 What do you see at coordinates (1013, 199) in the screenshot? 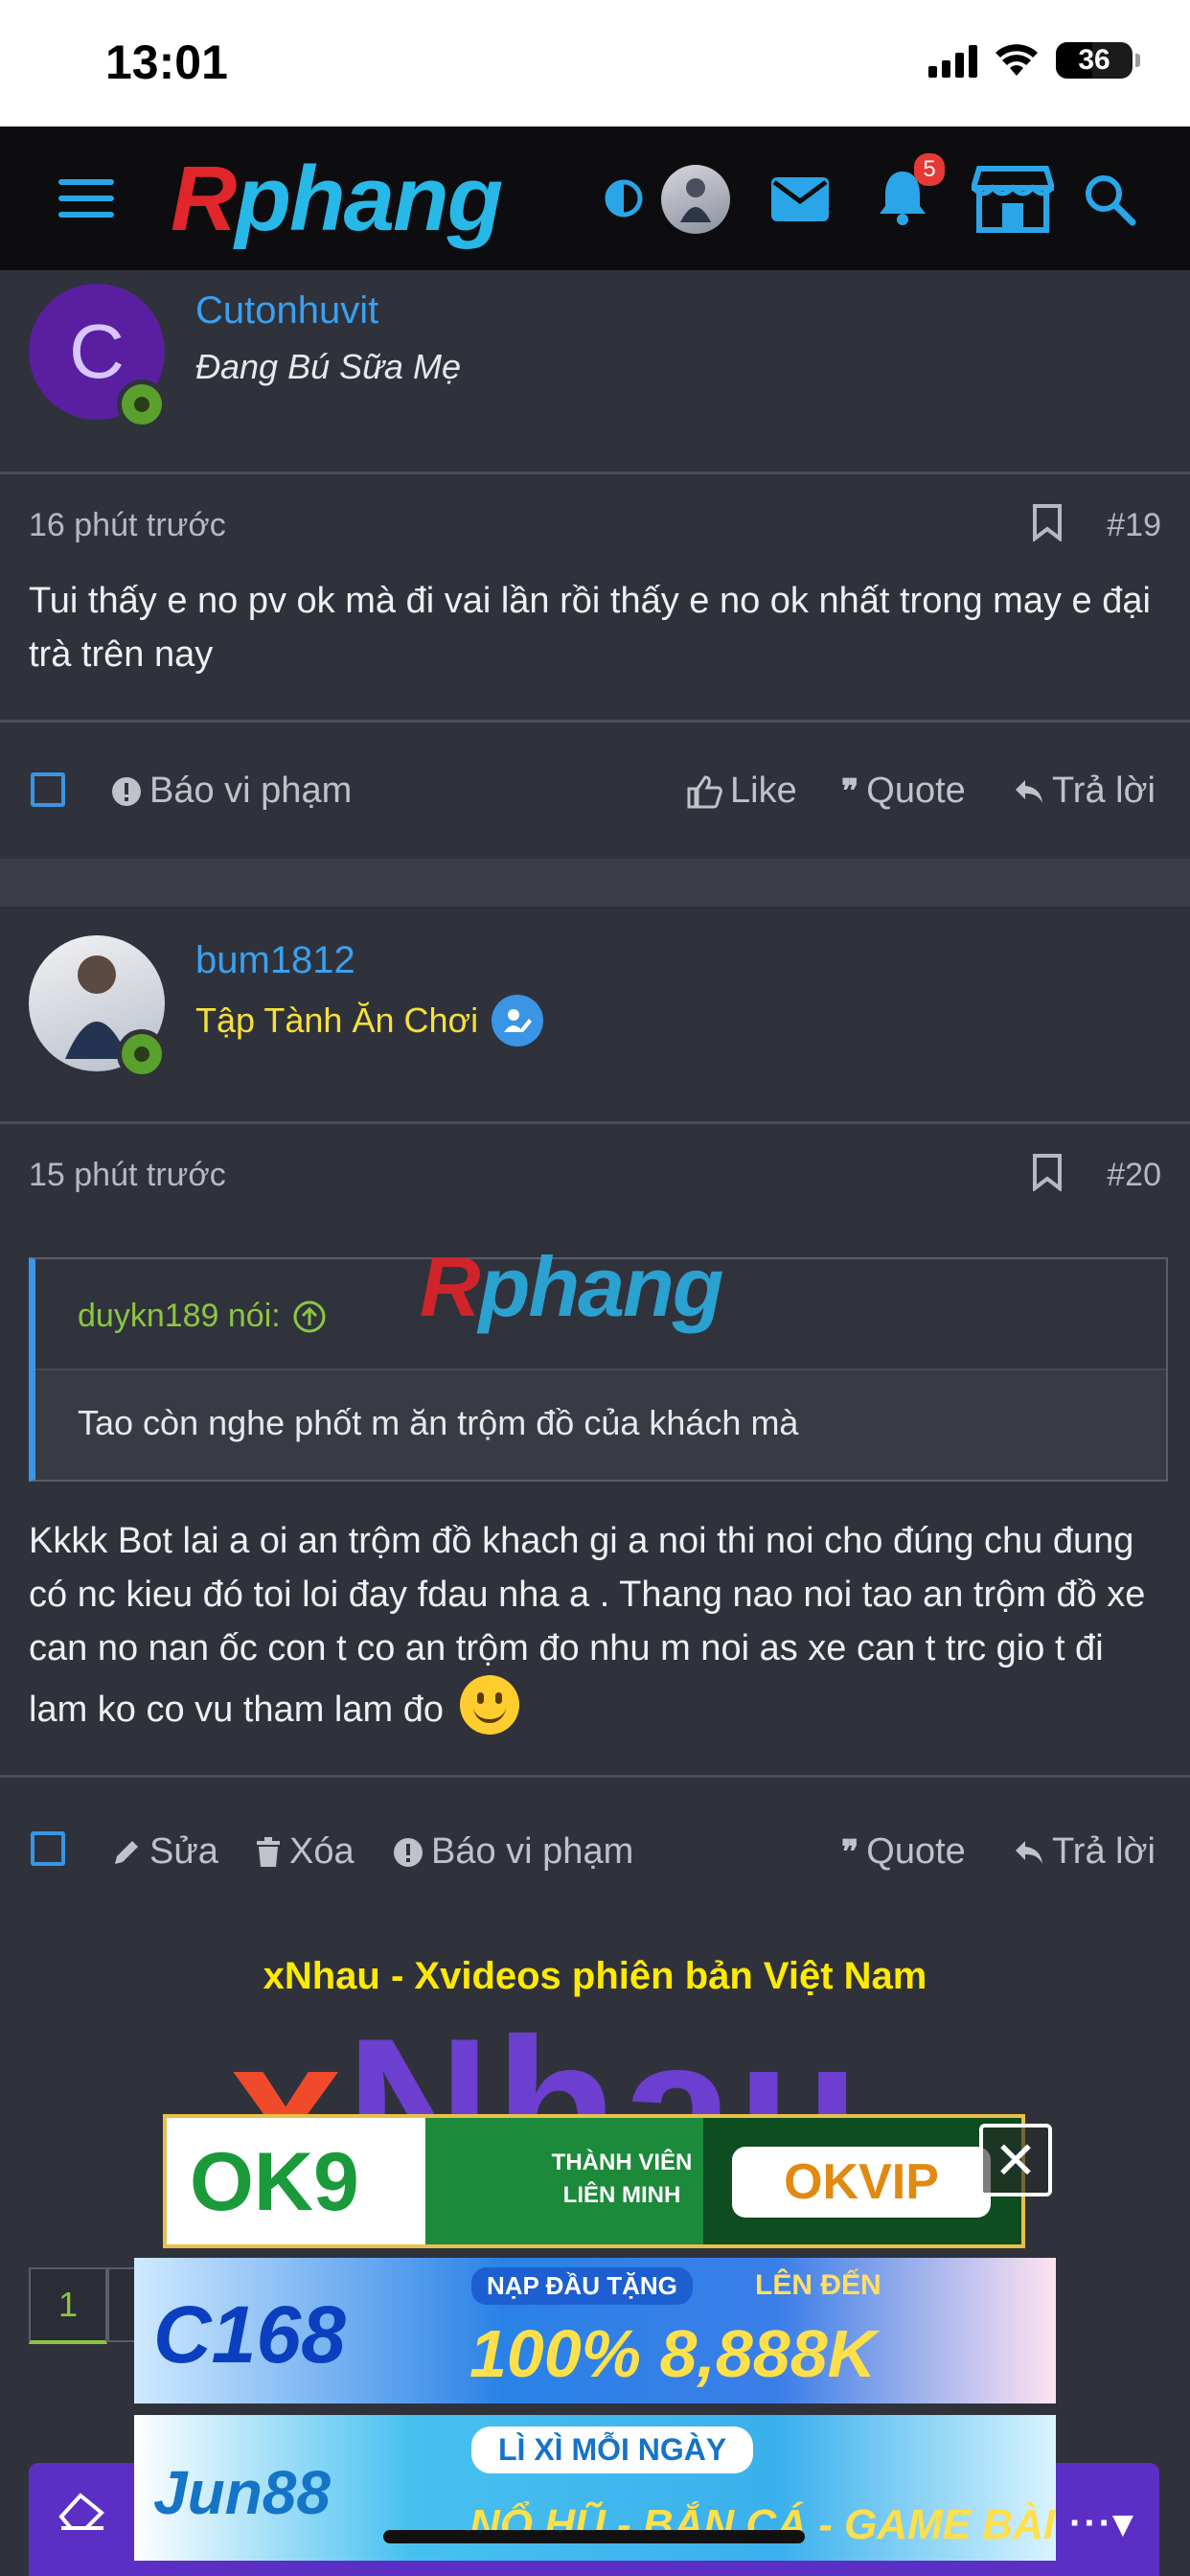
I see `shop-icon` at bounding box center [1013, 199].